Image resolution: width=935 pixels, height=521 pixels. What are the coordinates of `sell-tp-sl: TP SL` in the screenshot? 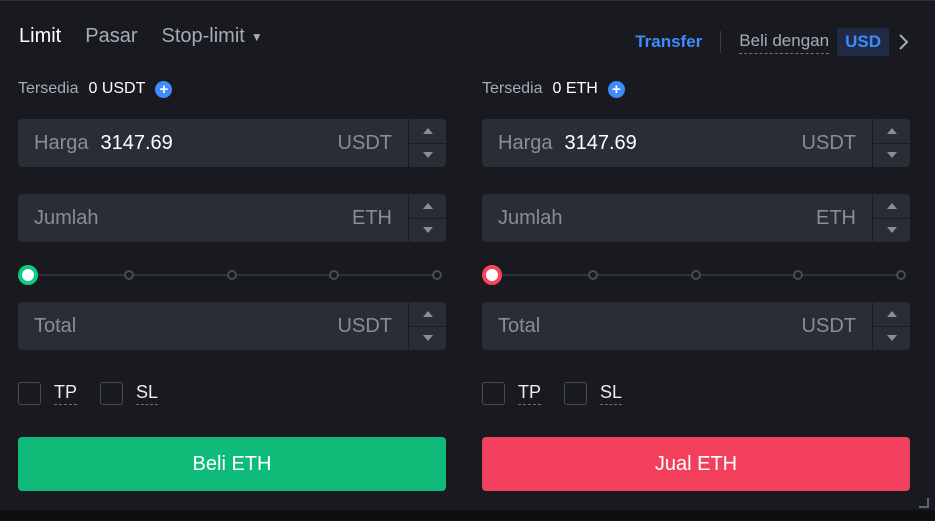 It's located at (563, 393).